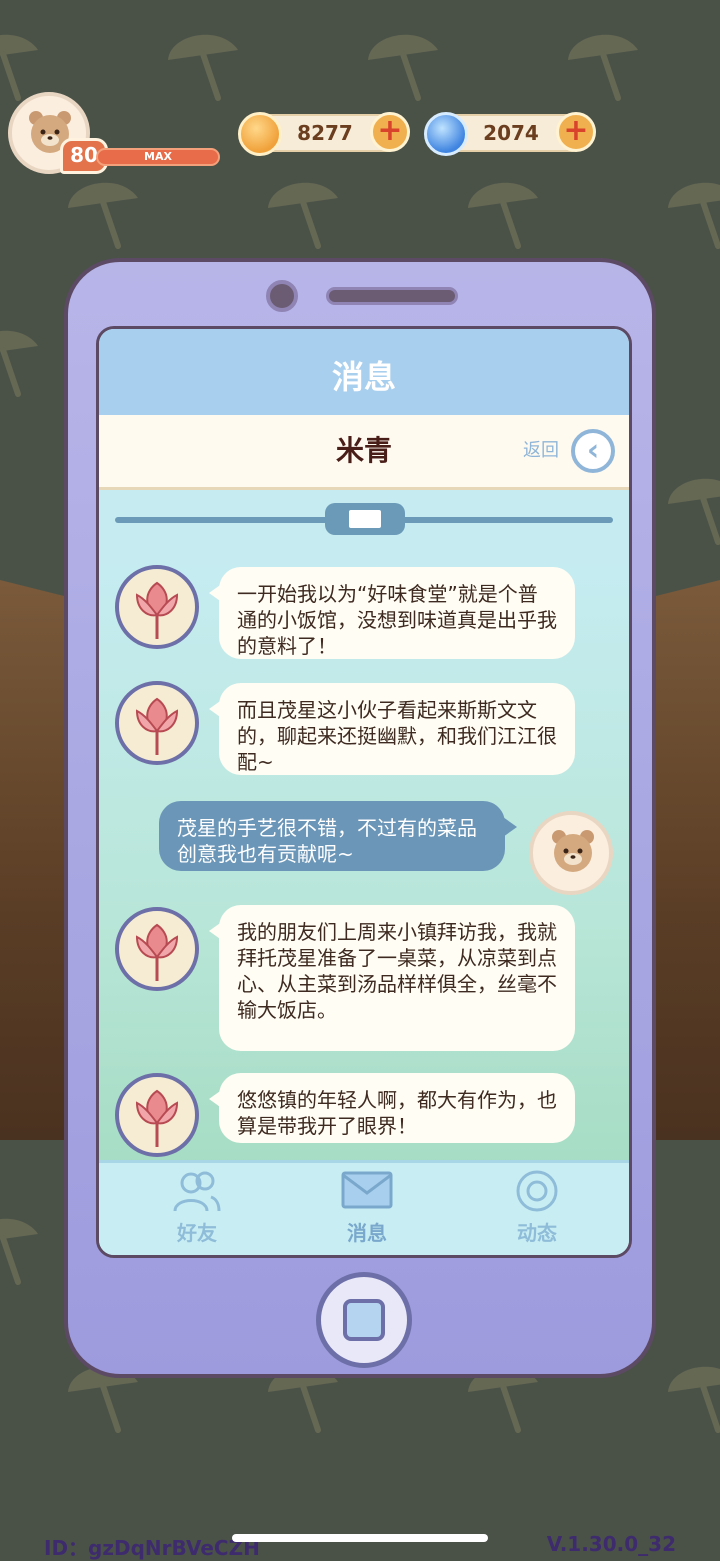  I want to click on envelope-divider, so click(365, 519).